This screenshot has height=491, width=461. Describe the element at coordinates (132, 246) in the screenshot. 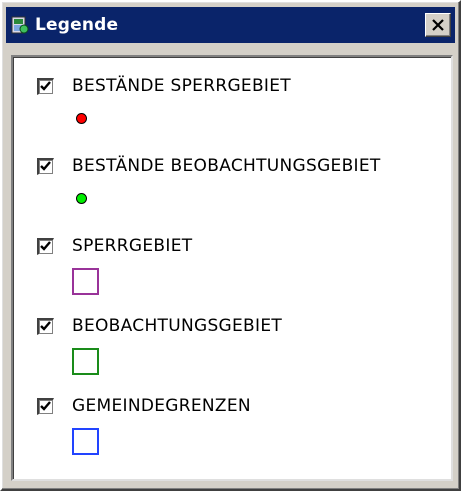

I see `legend-item-label: SPERRGEBIET` at that location.